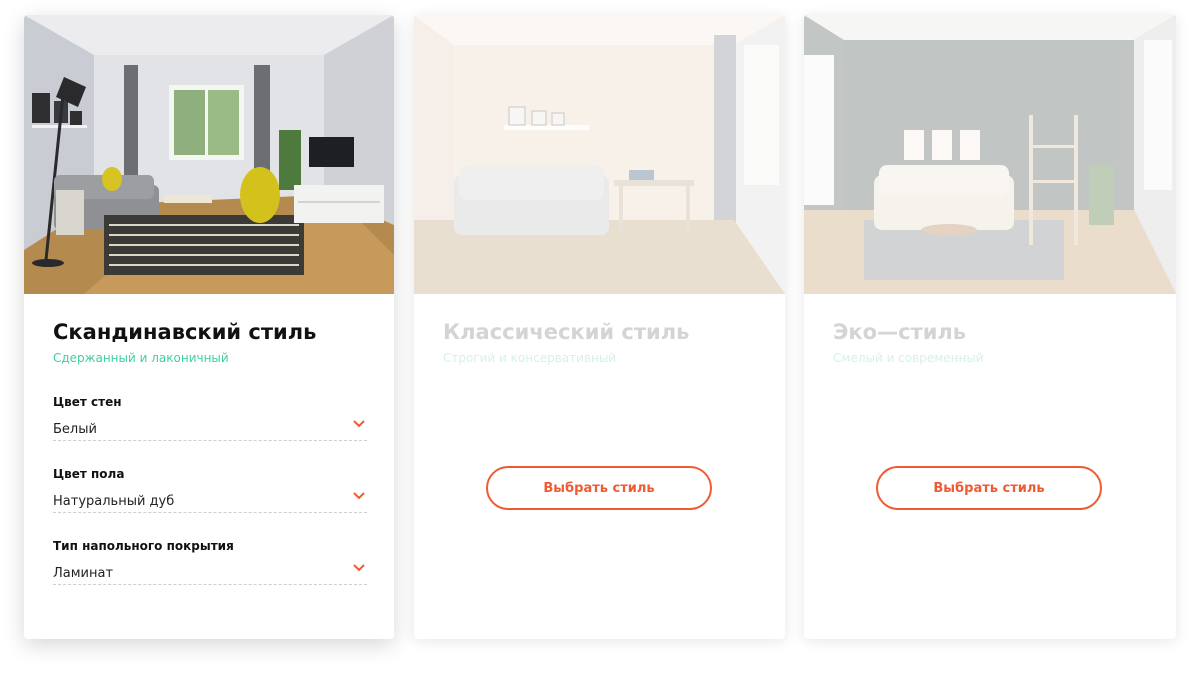 The image size is (1200, 673). Describe the element at coordinates (83, 573) in the screenshot. I see `floor-covering-value: Ламинат` at that location.